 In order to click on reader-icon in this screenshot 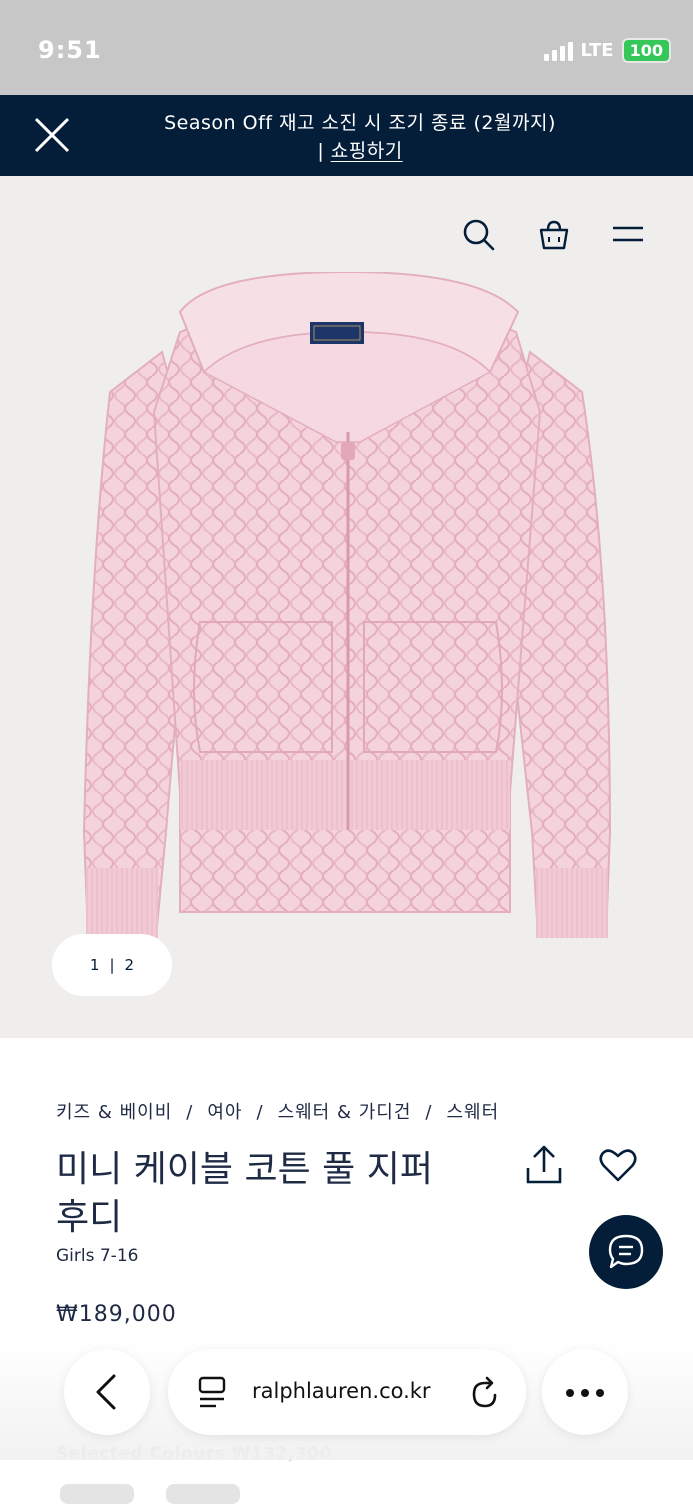, I will do `click(212, 1392)`.